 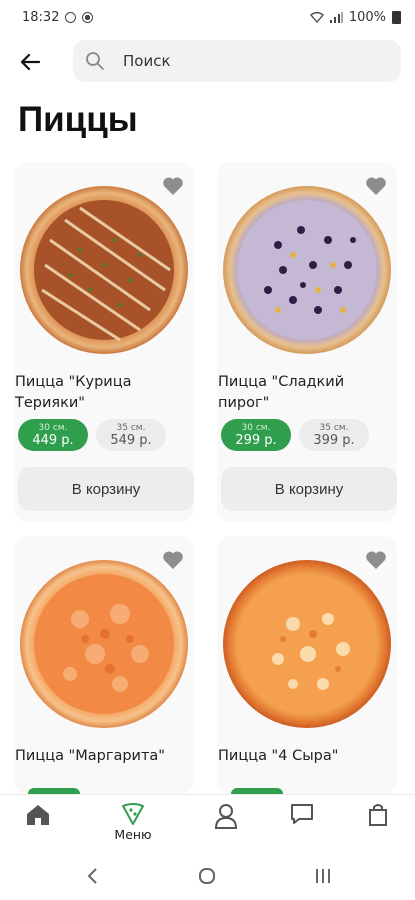 I want to click on nav-home-button, so click(x=207, y=876).